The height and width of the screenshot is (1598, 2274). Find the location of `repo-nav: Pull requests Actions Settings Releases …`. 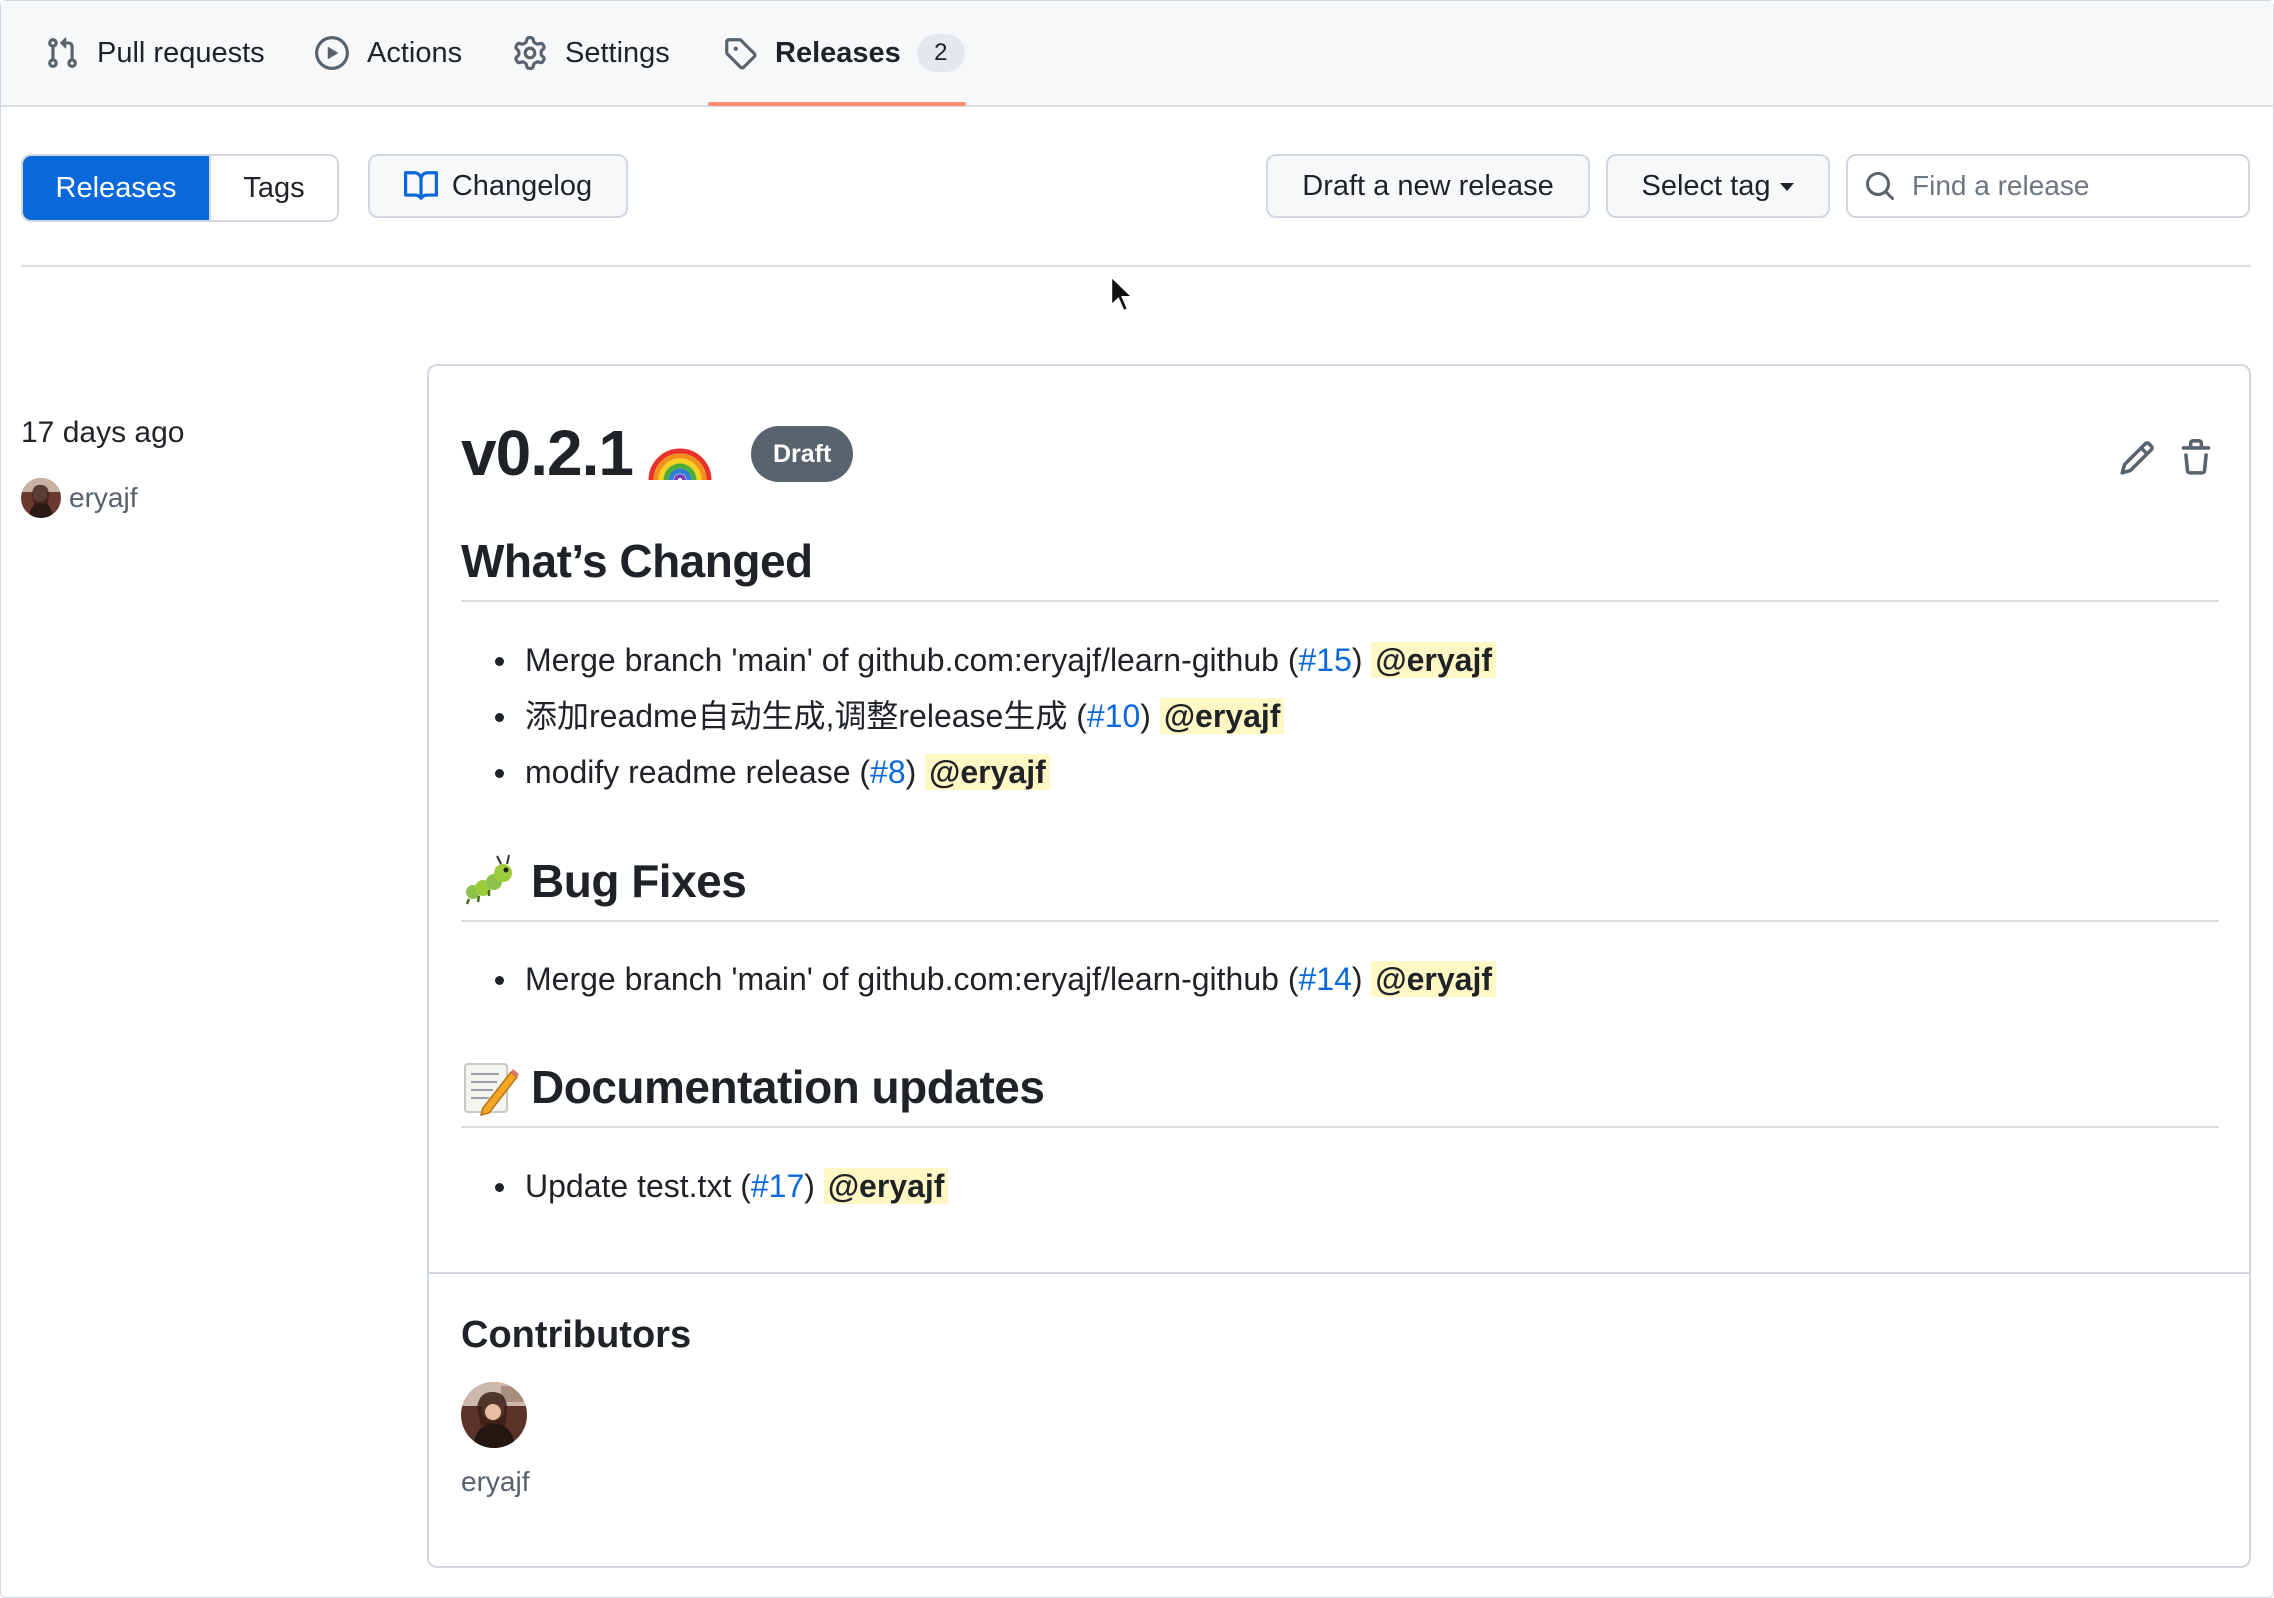

repo-nav: Pull requests Actions Settings Releases … is located at coordinates (1137, 54).